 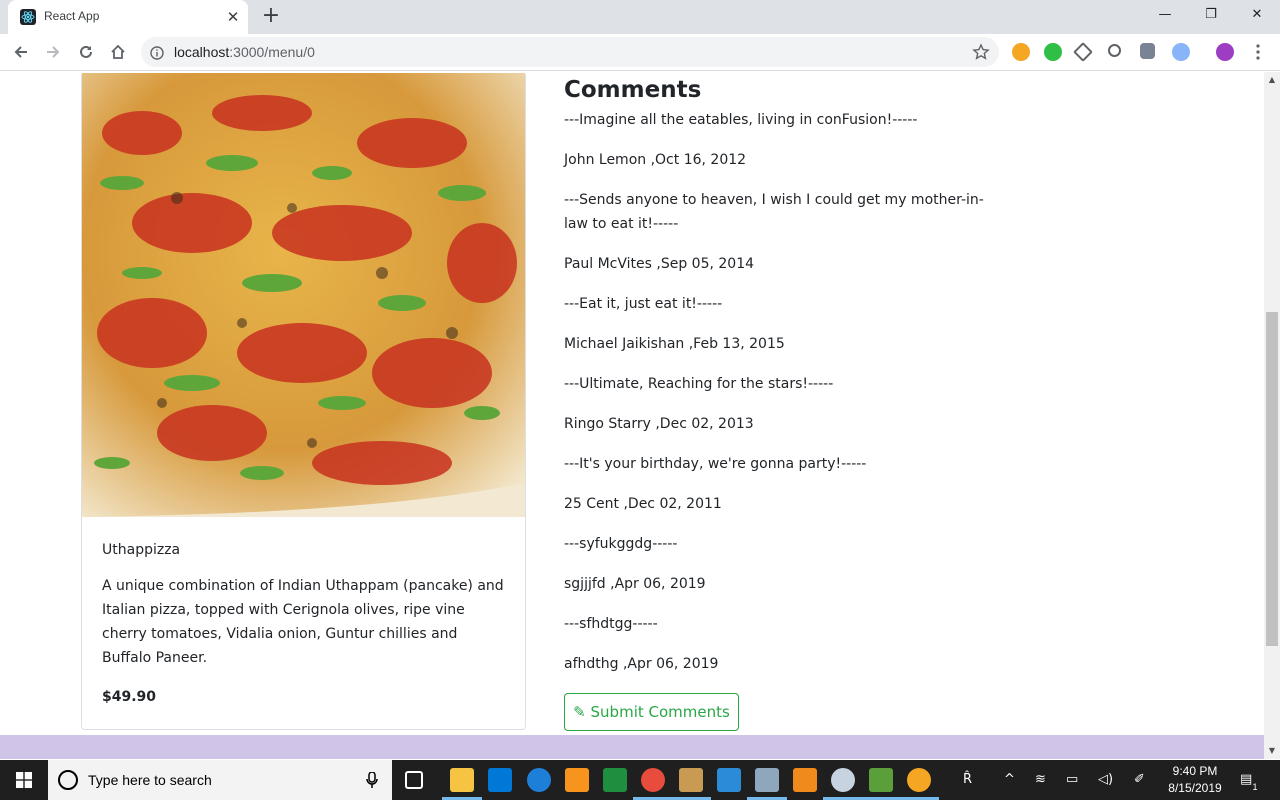 I want to click on edge-icon, so click(x=539, y=780).